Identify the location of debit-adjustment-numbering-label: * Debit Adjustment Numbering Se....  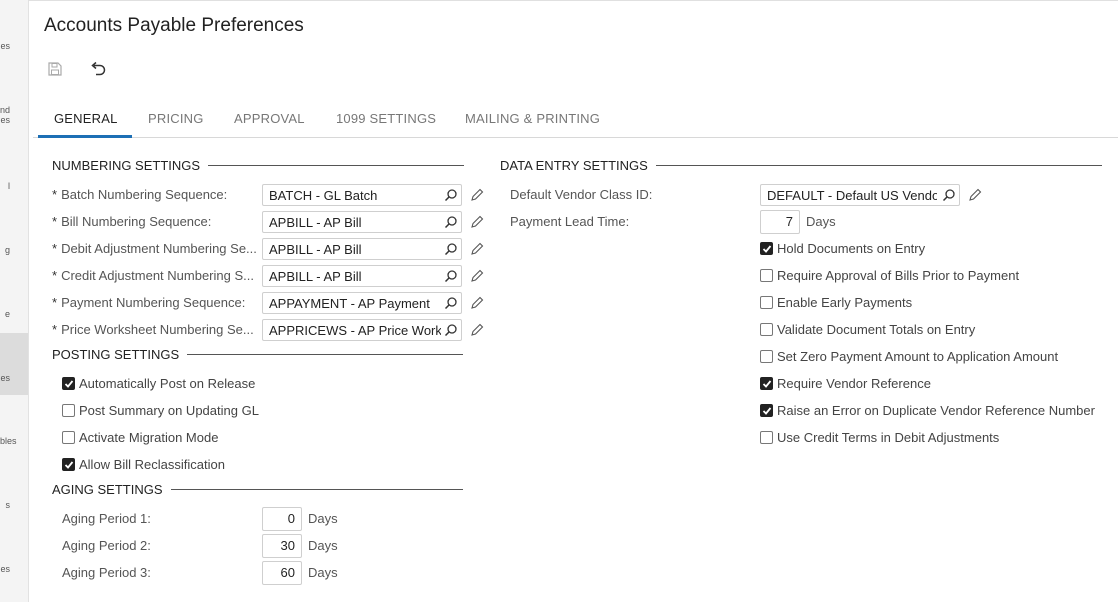
(154, 248).